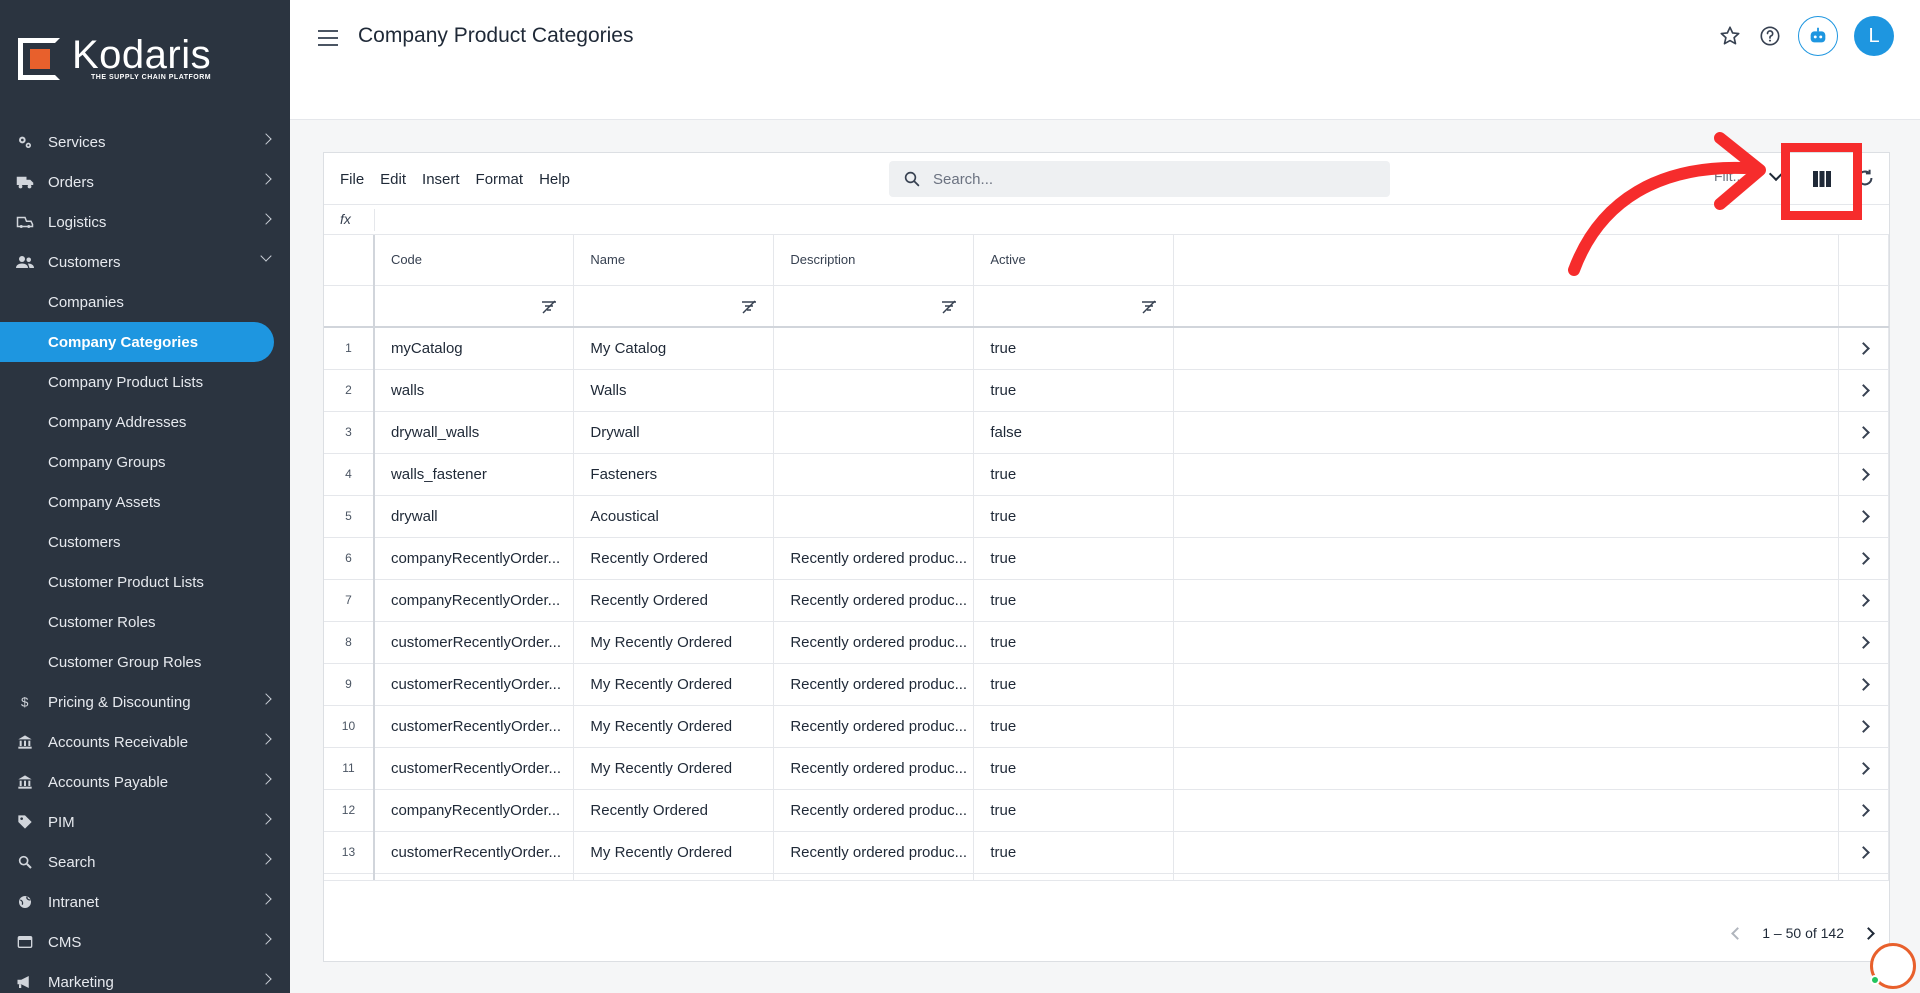 The height and width of the screenshot is (993, 1920). Describe the element at coordinates (474, 390) in the screenshot. I see `cell-code: walls` at that location.